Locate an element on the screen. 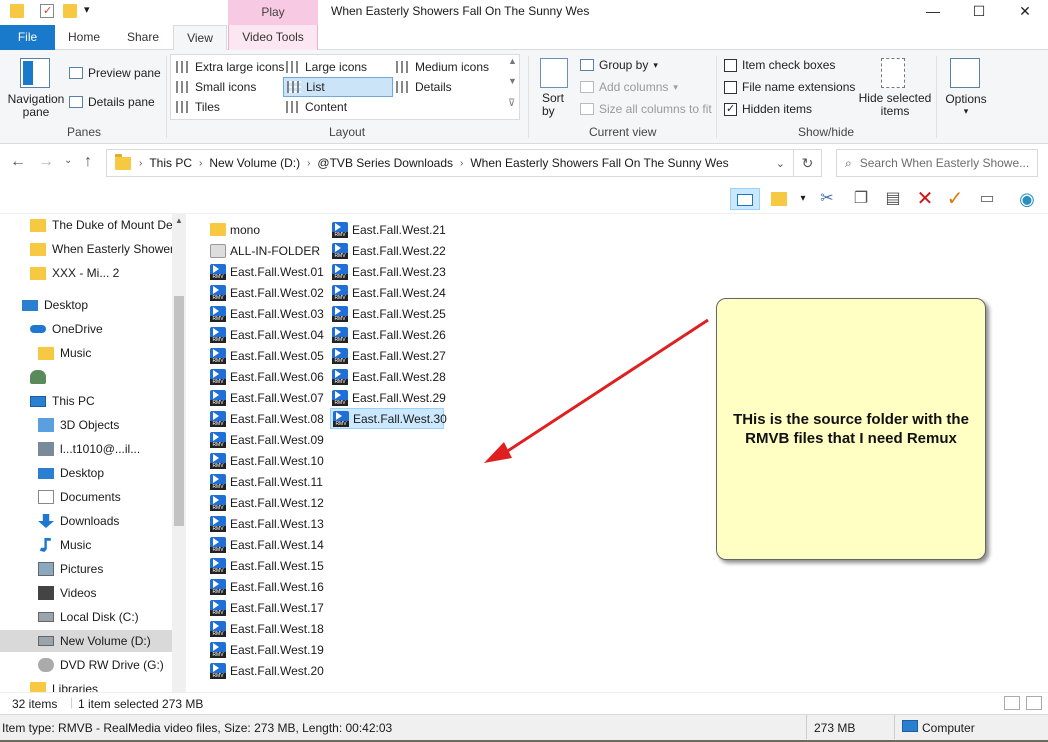 The image size is (1048, 742). tab-file: File is located at coordinates (27, 37).